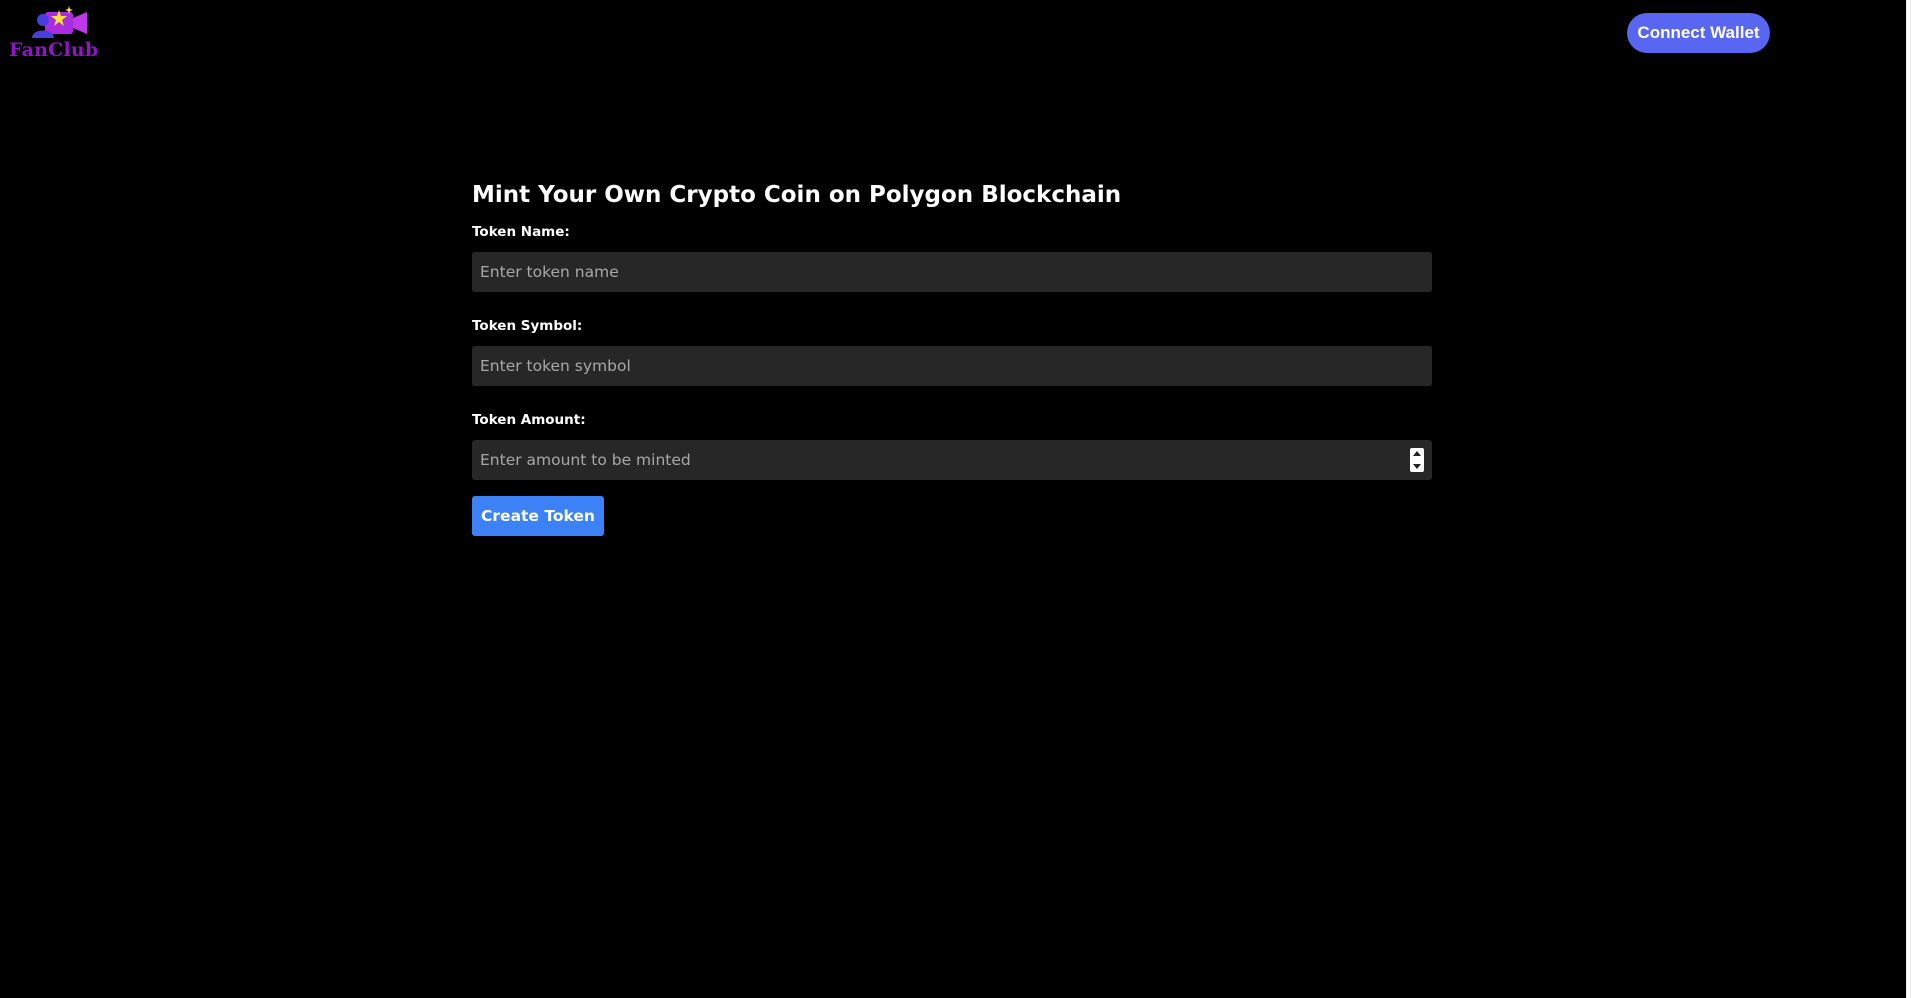  I want to click on token-name-input, so click(952, 272).